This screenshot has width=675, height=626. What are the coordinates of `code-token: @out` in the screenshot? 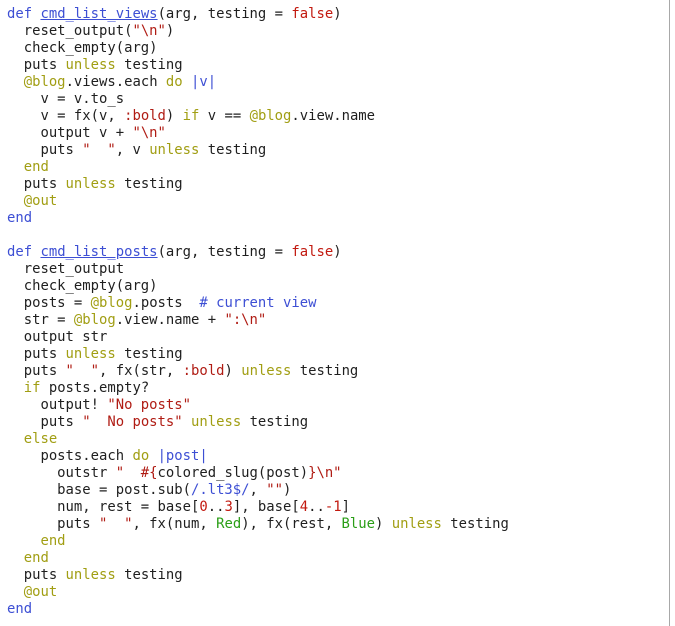 It's located at (40, 201).